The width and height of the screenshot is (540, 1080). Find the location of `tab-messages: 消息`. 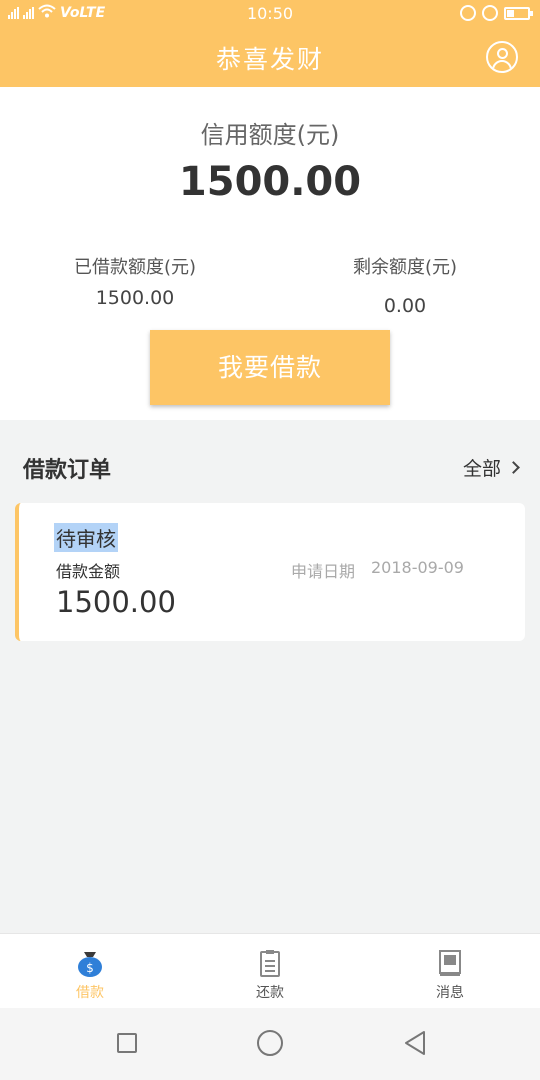

tab-messages: 消息 is located at coordinates (450, 971).